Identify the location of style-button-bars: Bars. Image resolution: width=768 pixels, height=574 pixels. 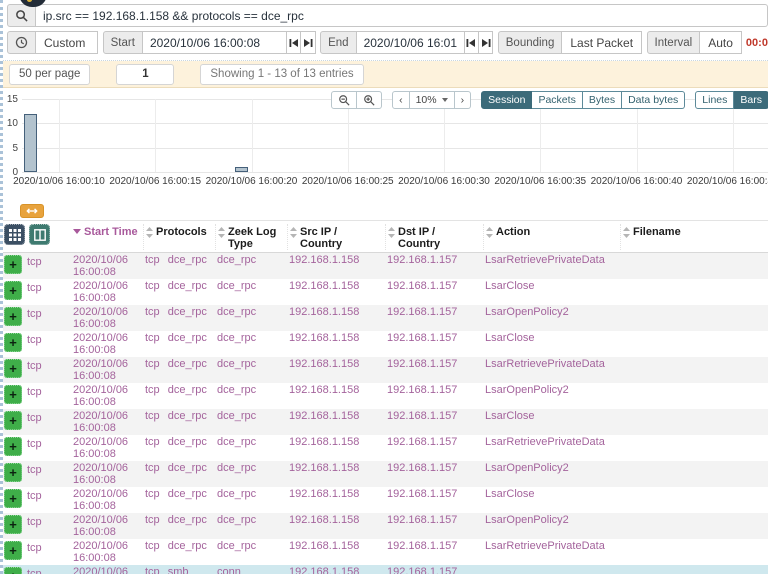
(751, 100).